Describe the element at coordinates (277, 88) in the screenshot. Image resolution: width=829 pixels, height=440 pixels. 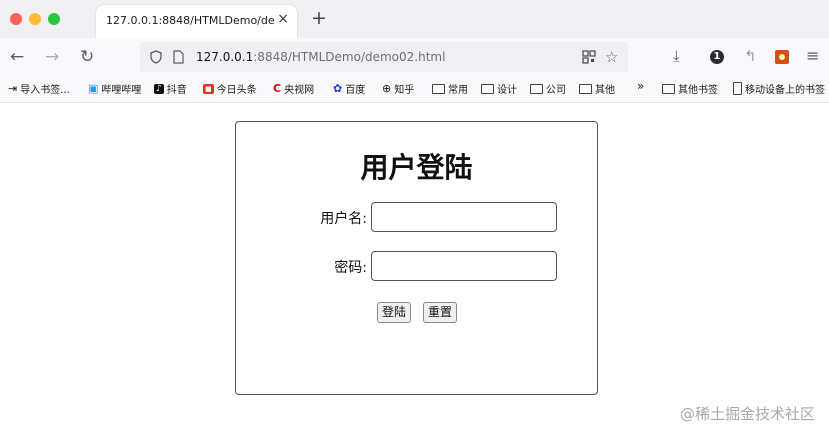
I see `cctv-icon: C` at that location.